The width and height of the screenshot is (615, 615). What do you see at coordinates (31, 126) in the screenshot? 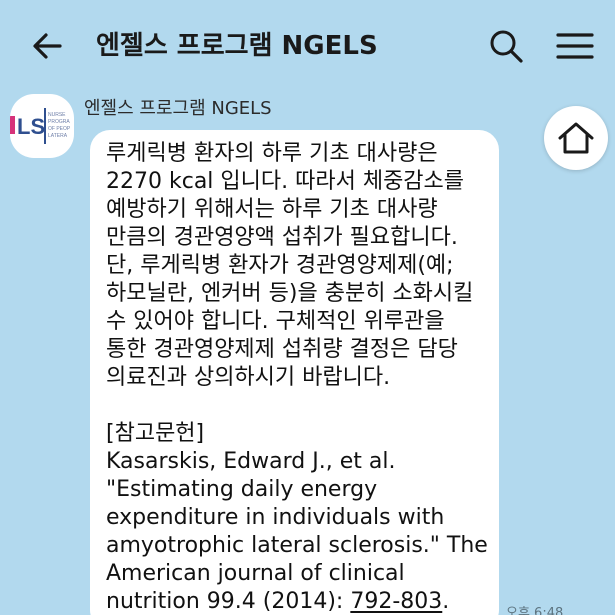
I see `logo-letters: LS` at bounding box center [31, 126].